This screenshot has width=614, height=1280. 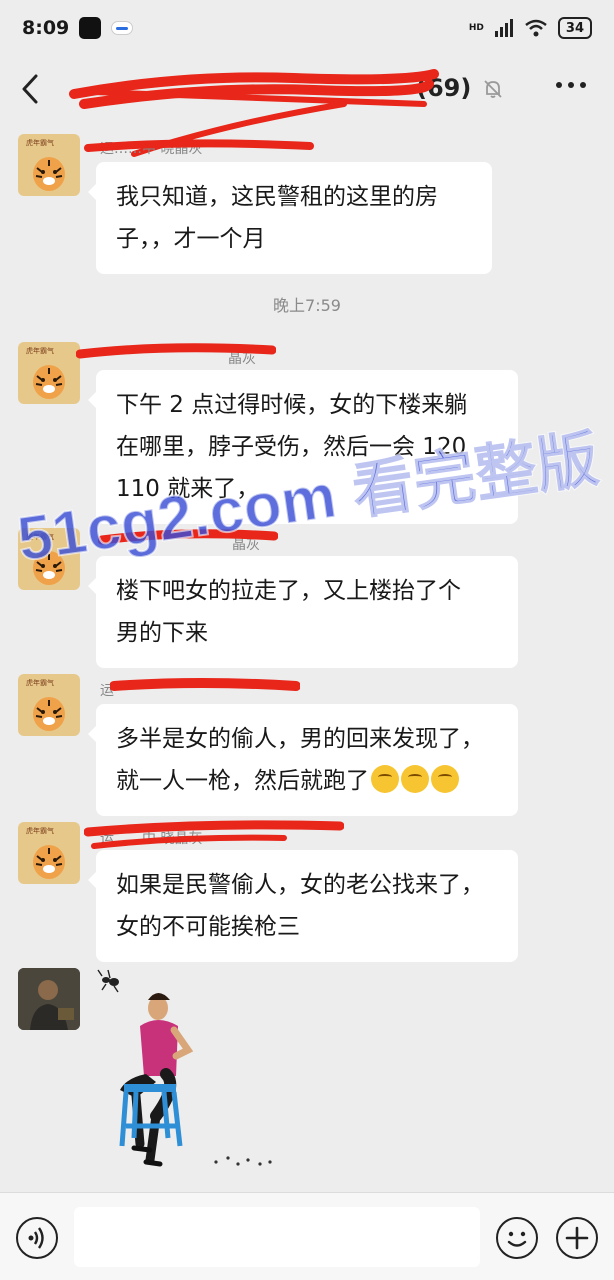 What do you see at coordinates (242, 781) in the screenshot?
I see `message-line: 就一人一枪，然后就跑了` at bounding box center [242, 781].